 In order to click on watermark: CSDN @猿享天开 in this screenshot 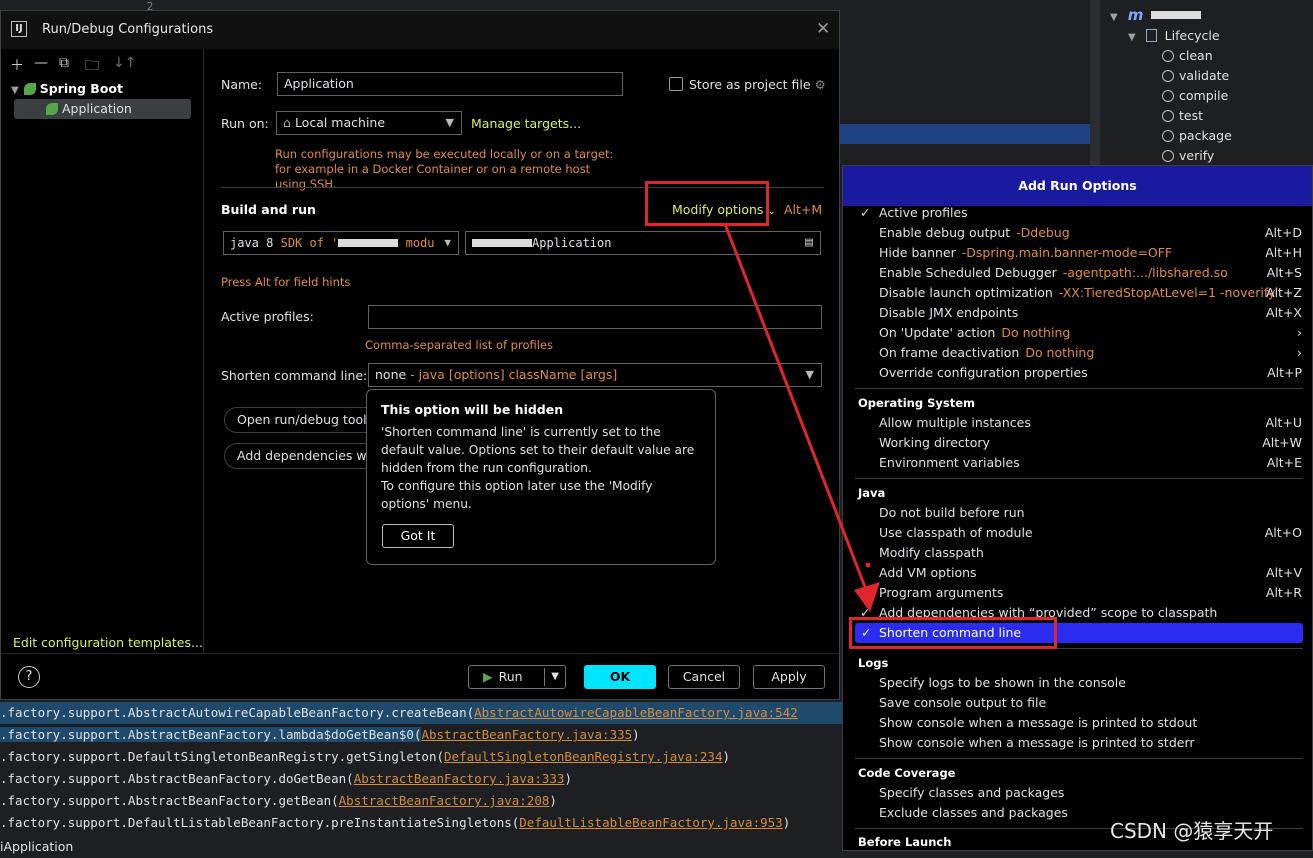, I will do `click(1192, 831)`.